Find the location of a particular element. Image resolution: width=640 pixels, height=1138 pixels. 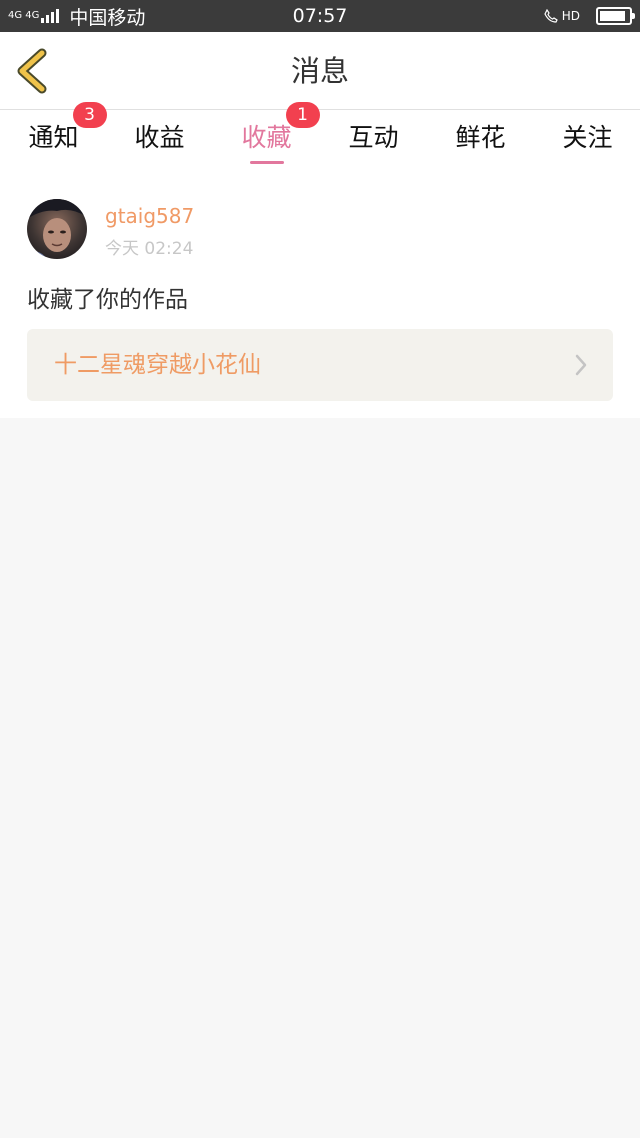

tab-label: 收益 is located at coordinates (159, 138).